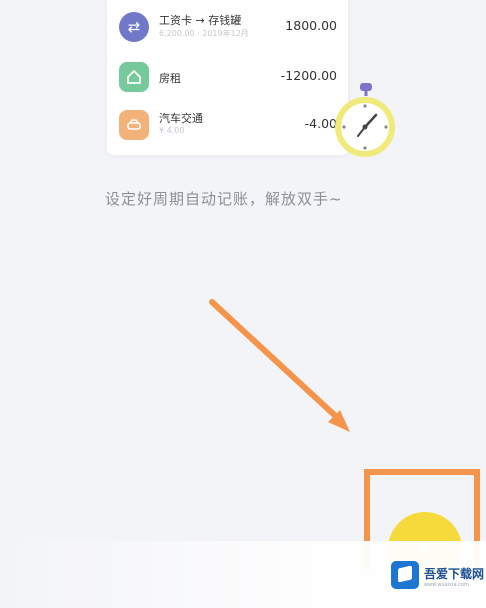 Image resolution: width=486 pixels, height=608 pixels. I want to click on transaction-amount: 1800.00, so click(311, 25).